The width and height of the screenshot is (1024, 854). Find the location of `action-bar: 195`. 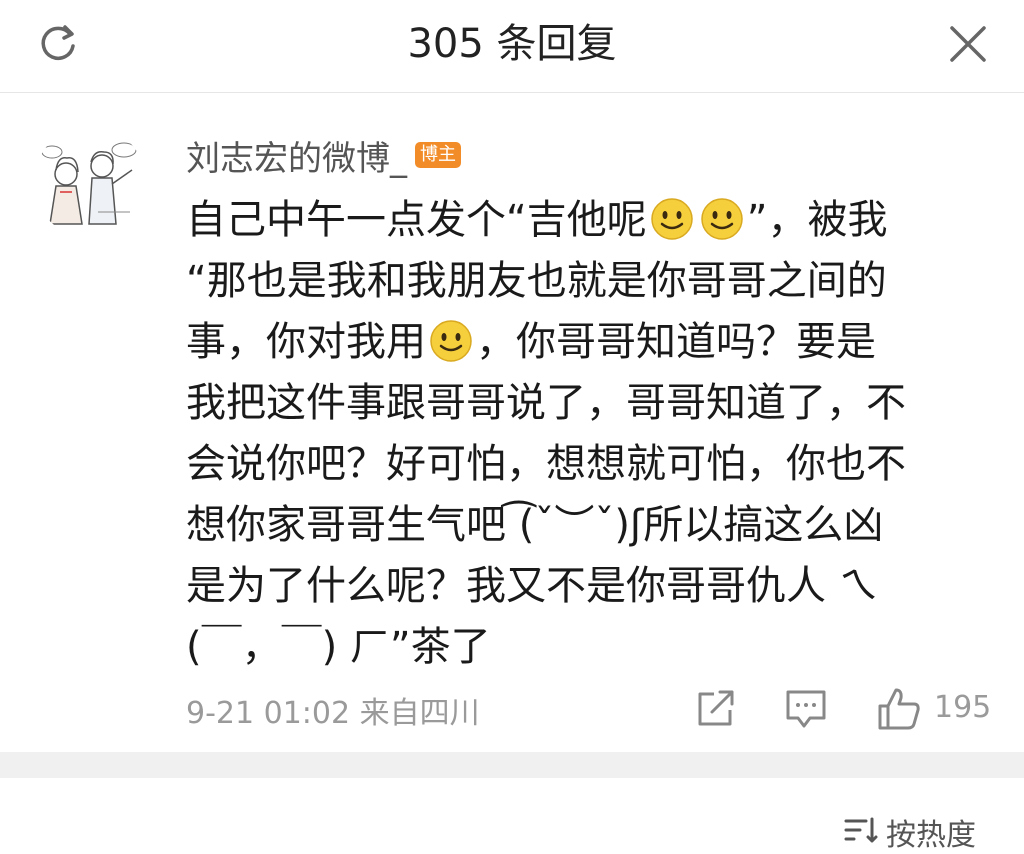

action-bar: 195 is located at coordinates (841, 709).